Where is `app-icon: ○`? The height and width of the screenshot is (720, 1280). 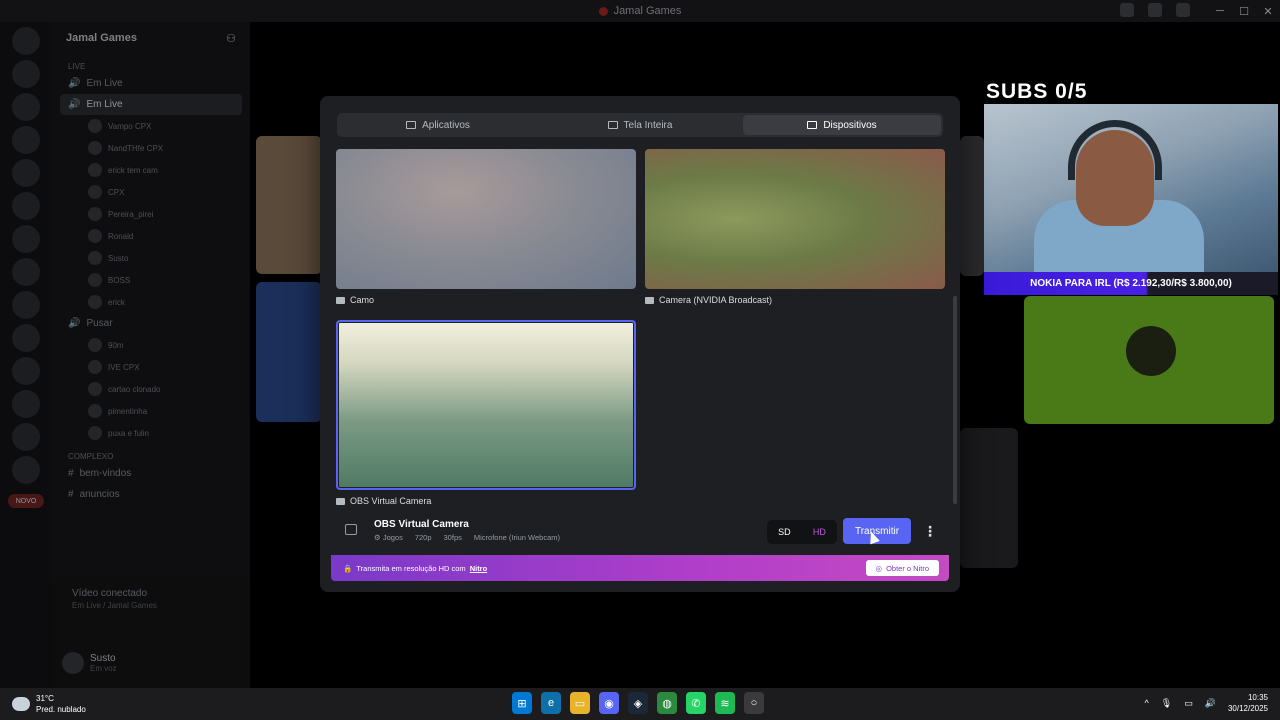 app-icon: ○ is located at coordinates (754, 703).